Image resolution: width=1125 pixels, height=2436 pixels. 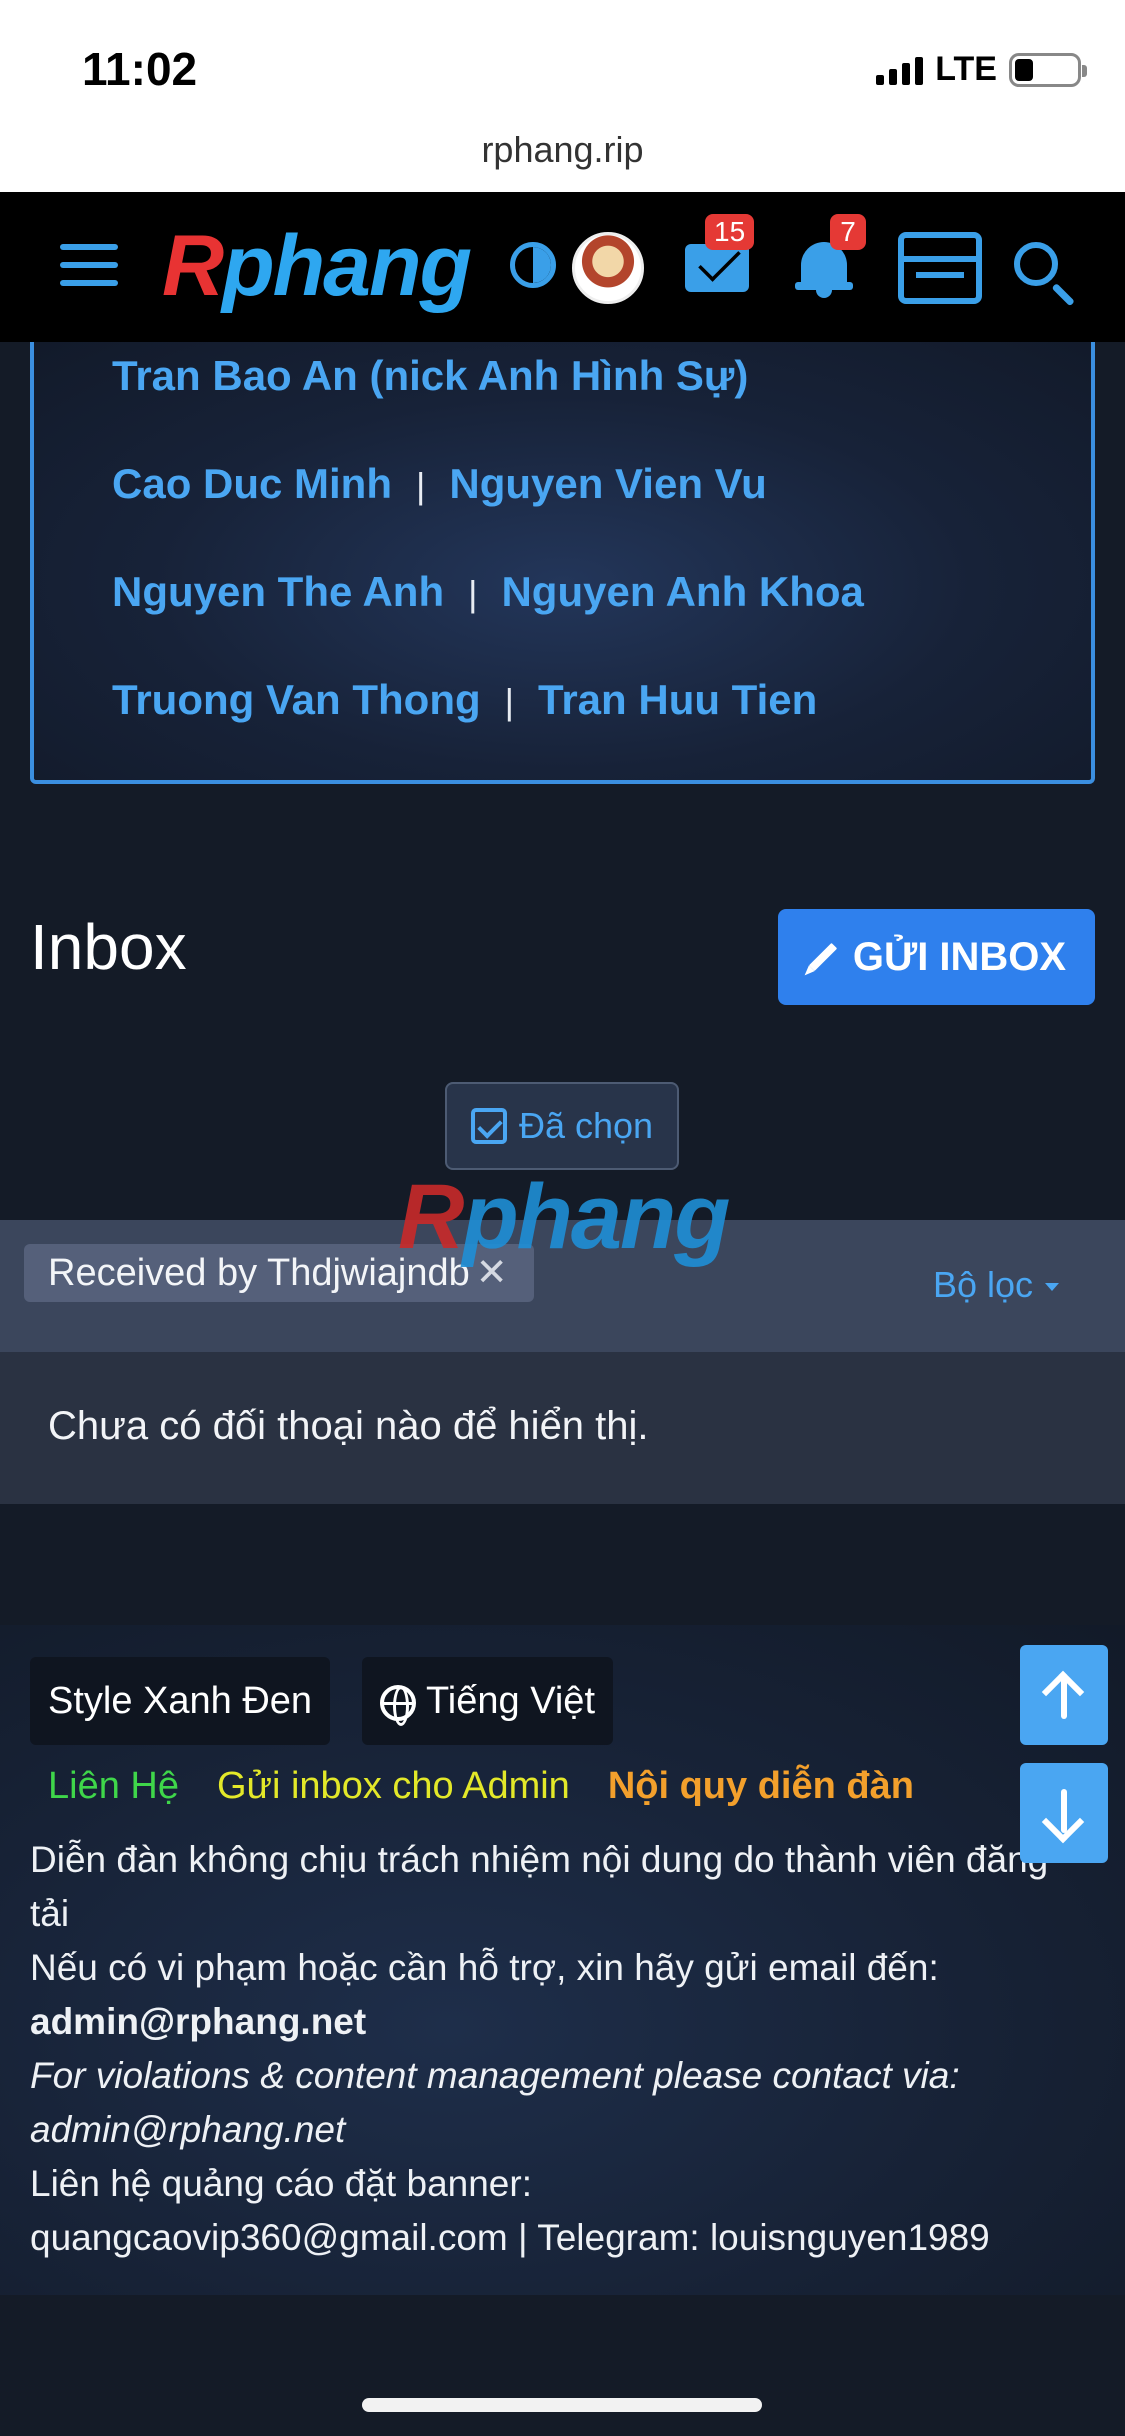 What do you see at coordinates (510, 1701) in the screenshot?
I see `language-label: Tiếng Việt` at bounding box center [510, 1701].